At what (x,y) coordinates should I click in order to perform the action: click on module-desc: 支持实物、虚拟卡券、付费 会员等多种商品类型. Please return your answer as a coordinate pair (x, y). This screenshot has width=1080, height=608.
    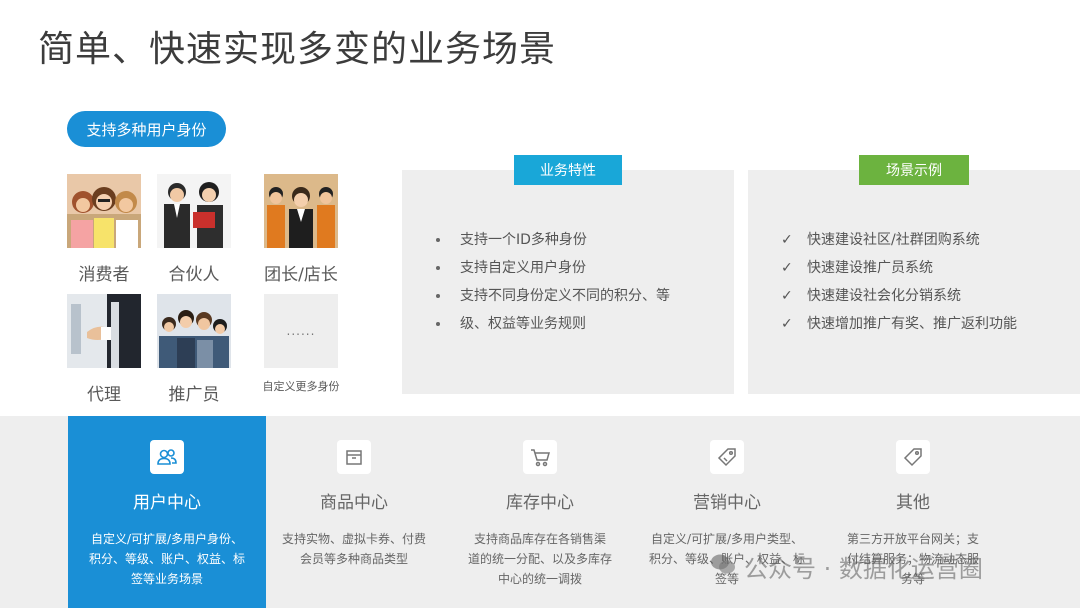
    Looking at the image, I should click on (354, 549).